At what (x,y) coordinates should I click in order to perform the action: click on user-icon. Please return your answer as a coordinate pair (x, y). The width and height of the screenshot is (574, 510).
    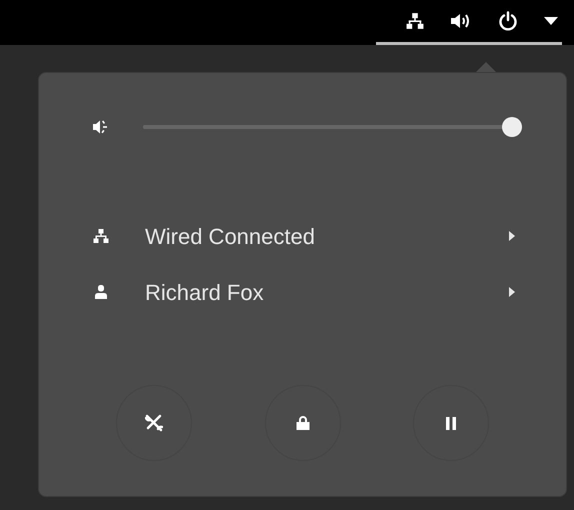
    Looking at the image, I should click on (101, 292).